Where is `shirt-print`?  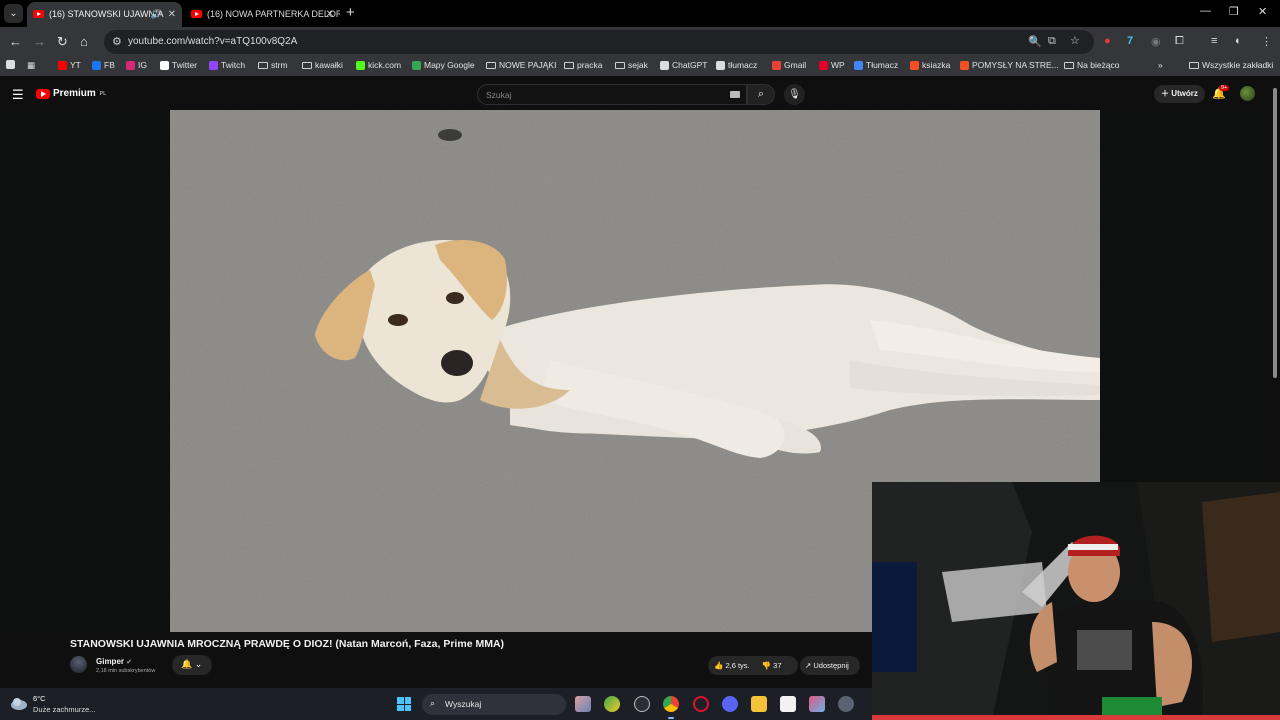 shirt-print is located at coordinates (1104, 650).